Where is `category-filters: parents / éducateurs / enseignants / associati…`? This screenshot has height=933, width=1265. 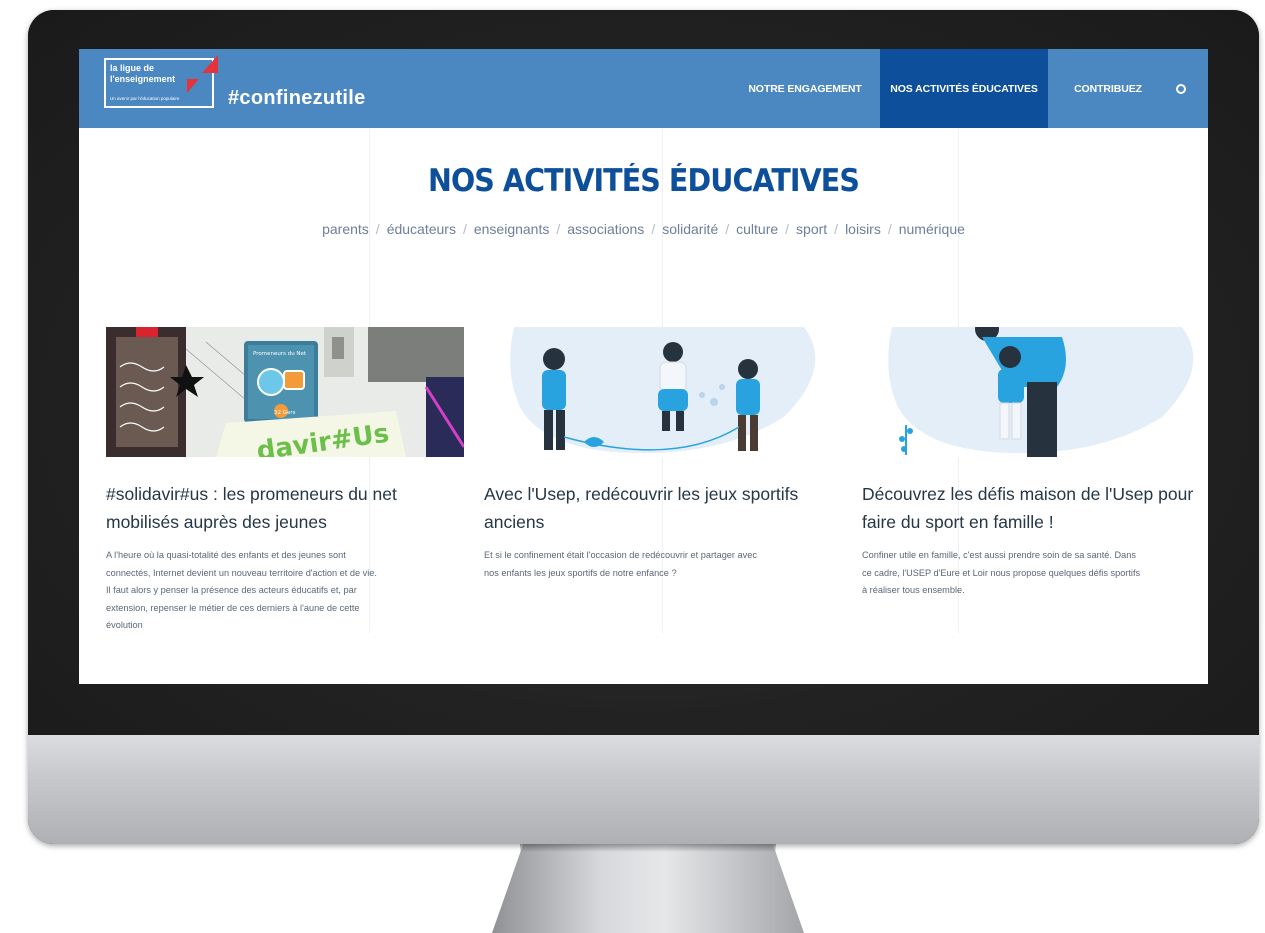
category-filters: parents / éducateurs / enseignants / associati… is located at coordinates (643, 229).